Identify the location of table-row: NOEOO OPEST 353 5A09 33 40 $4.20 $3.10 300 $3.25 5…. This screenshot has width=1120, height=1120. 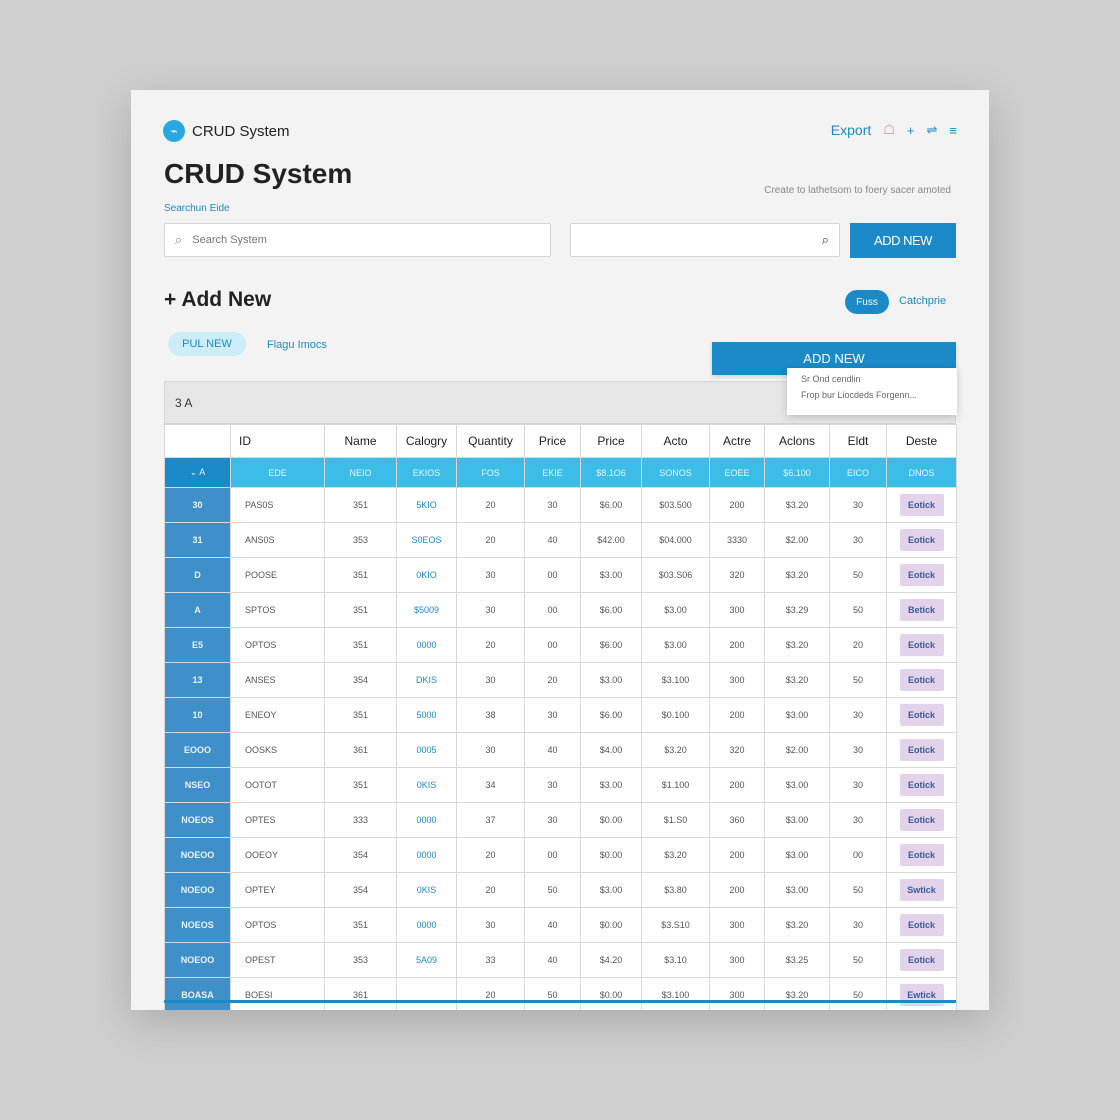
(560, 960).